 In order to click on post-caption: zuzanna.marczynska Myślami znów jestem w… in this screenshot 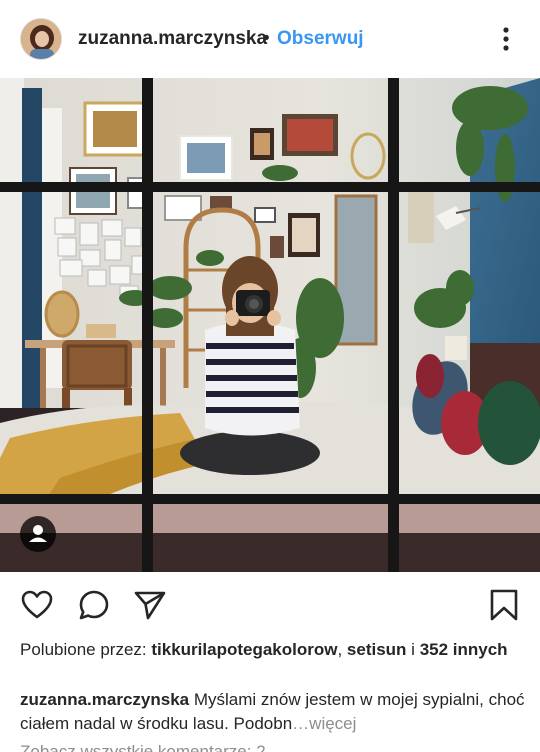, I will do `click(272, 712)`.